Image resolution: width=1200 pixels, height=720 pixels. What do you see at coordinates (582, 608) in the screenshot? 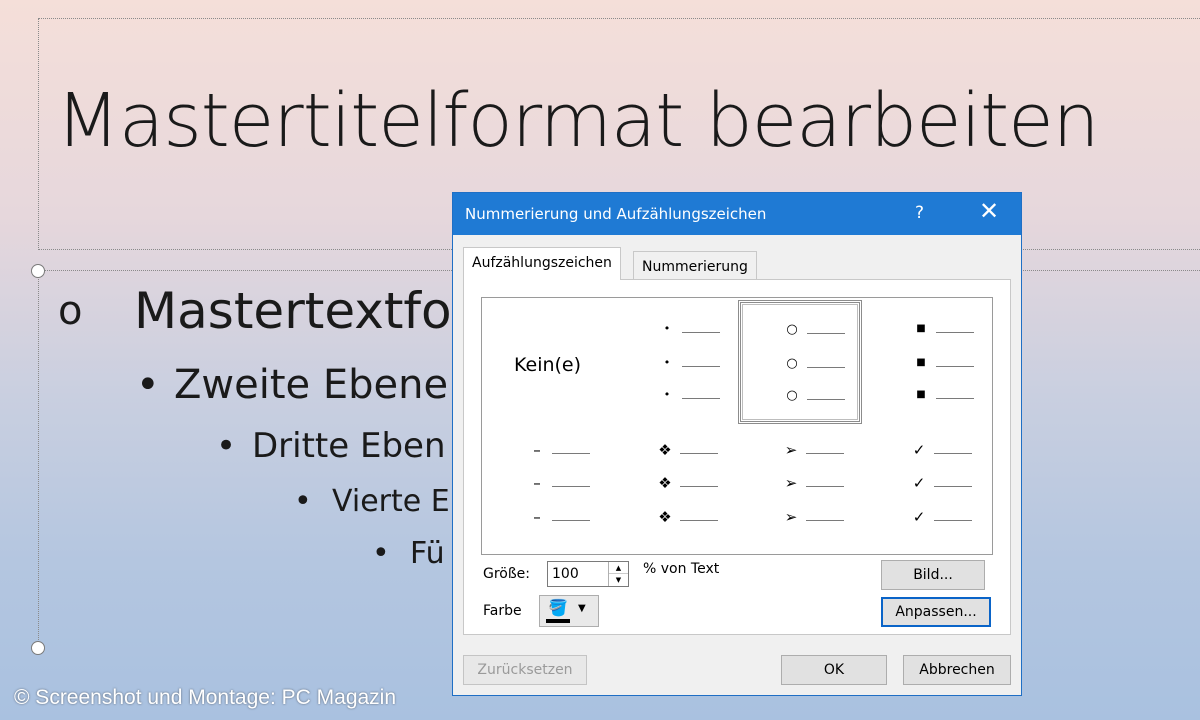
I see `chevron-down-icon: ▼` at bounding box center [582, 608].